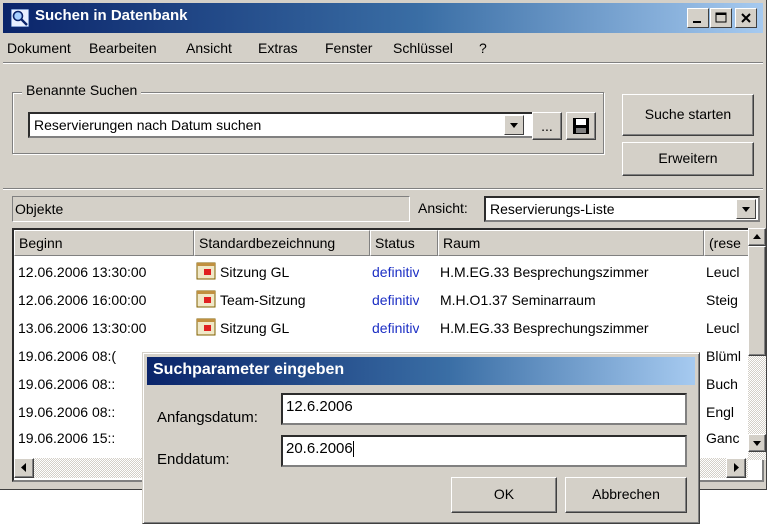 The height and width of the screenshot is (524, 767). Describe the element at coordinates (278, 48) in the screenshot. I see `menu-extras: Extras` at that location.